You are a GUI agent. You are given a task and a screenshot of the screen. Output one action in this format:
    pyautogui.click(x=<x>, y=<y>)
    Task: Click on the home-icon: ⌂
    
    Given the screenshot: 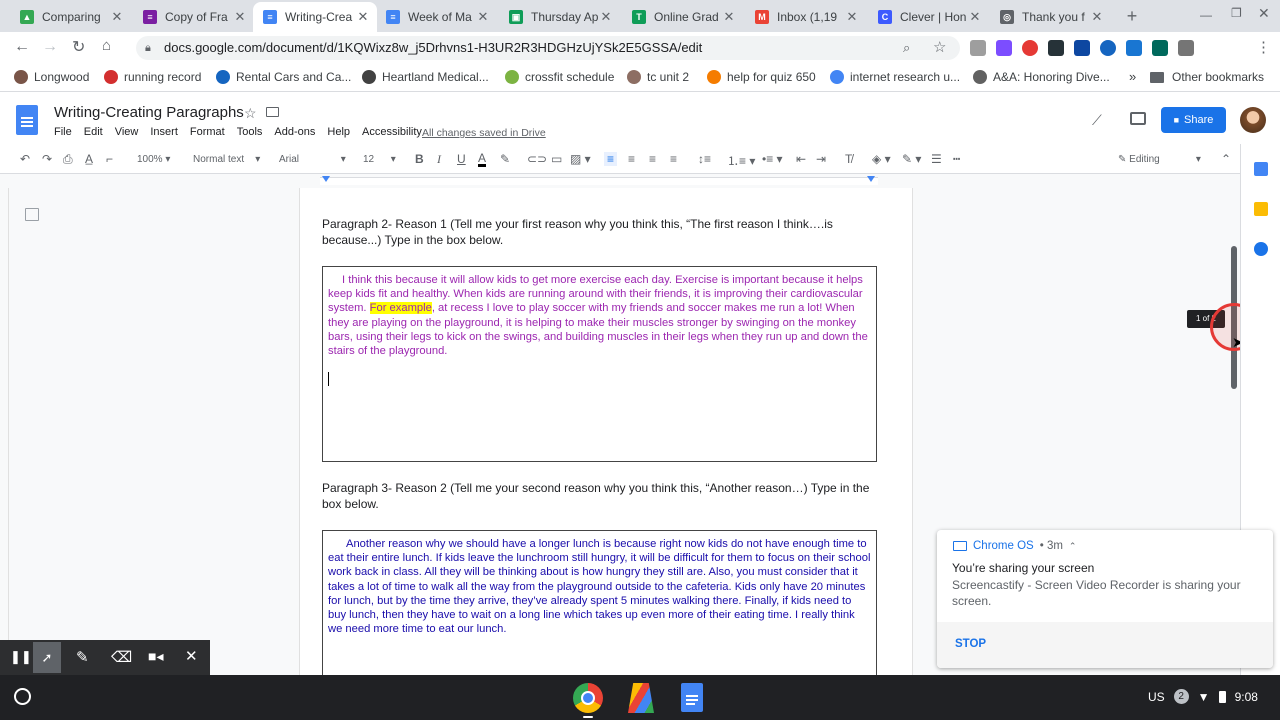 What is the action you would take?
    pyautogui.click(x=106, y=45)
    